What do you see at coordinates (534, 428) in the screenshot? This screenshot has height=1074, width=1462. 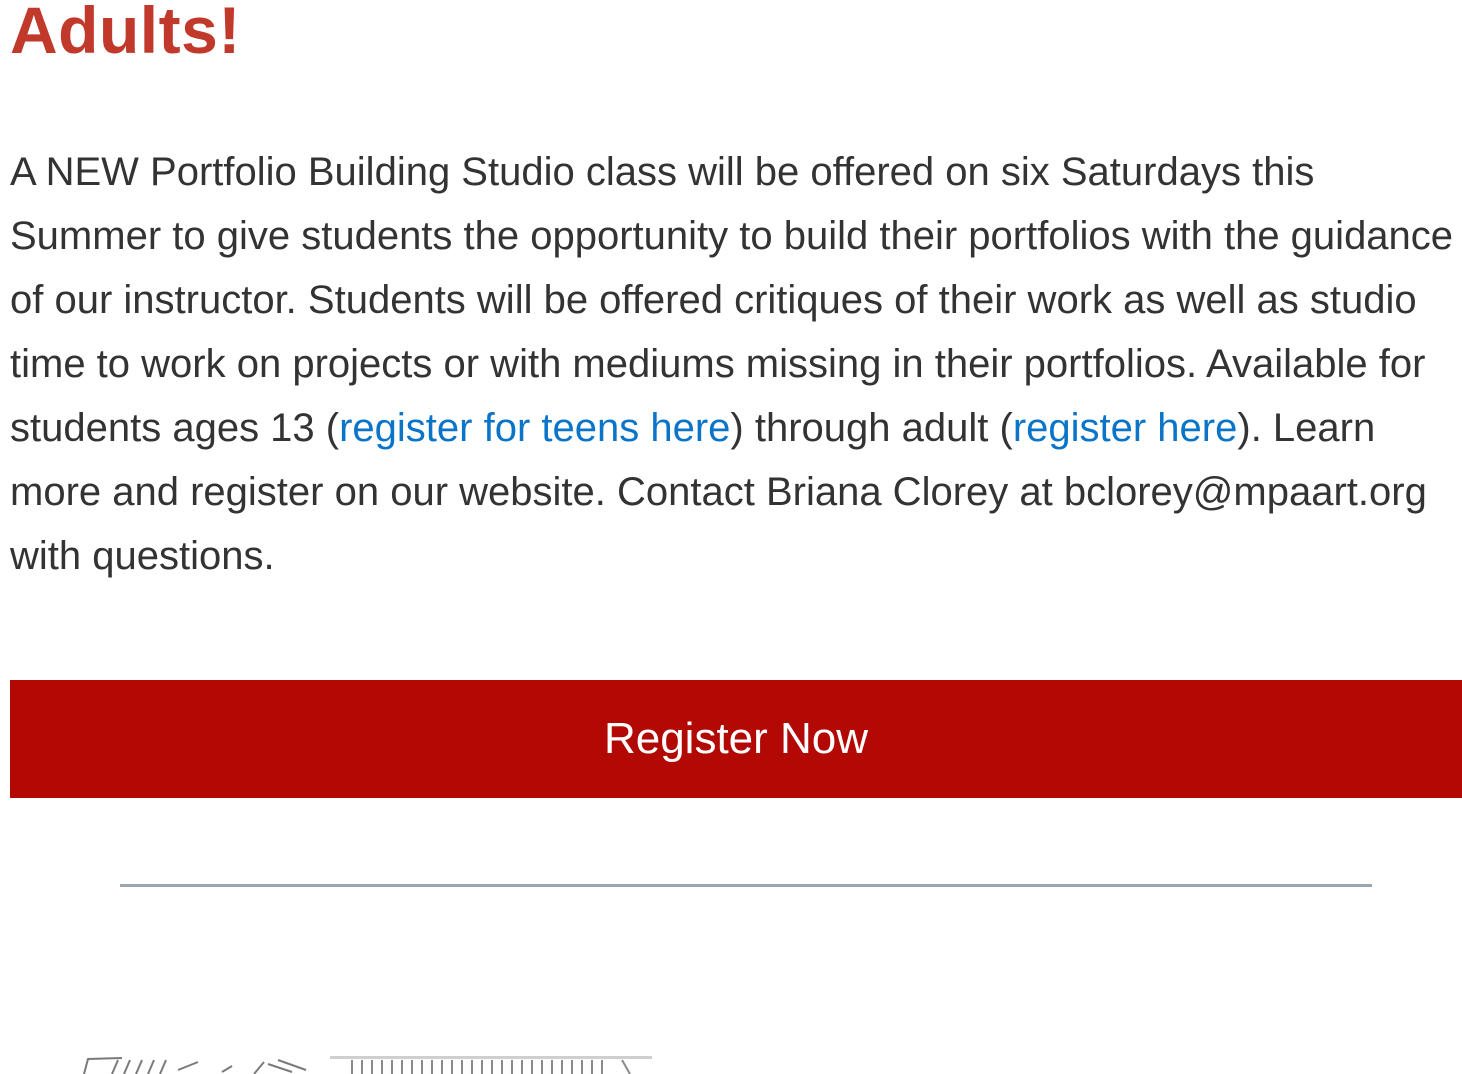 I see `register-teens-link: register for teens here` at bounding box center [534, 428].